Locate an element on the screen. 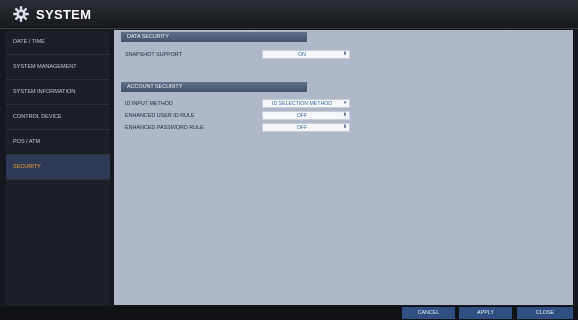 The width and height of the screenshot is (578, 320). title-bar: SYSTEM is located at coordinates (289, 14).